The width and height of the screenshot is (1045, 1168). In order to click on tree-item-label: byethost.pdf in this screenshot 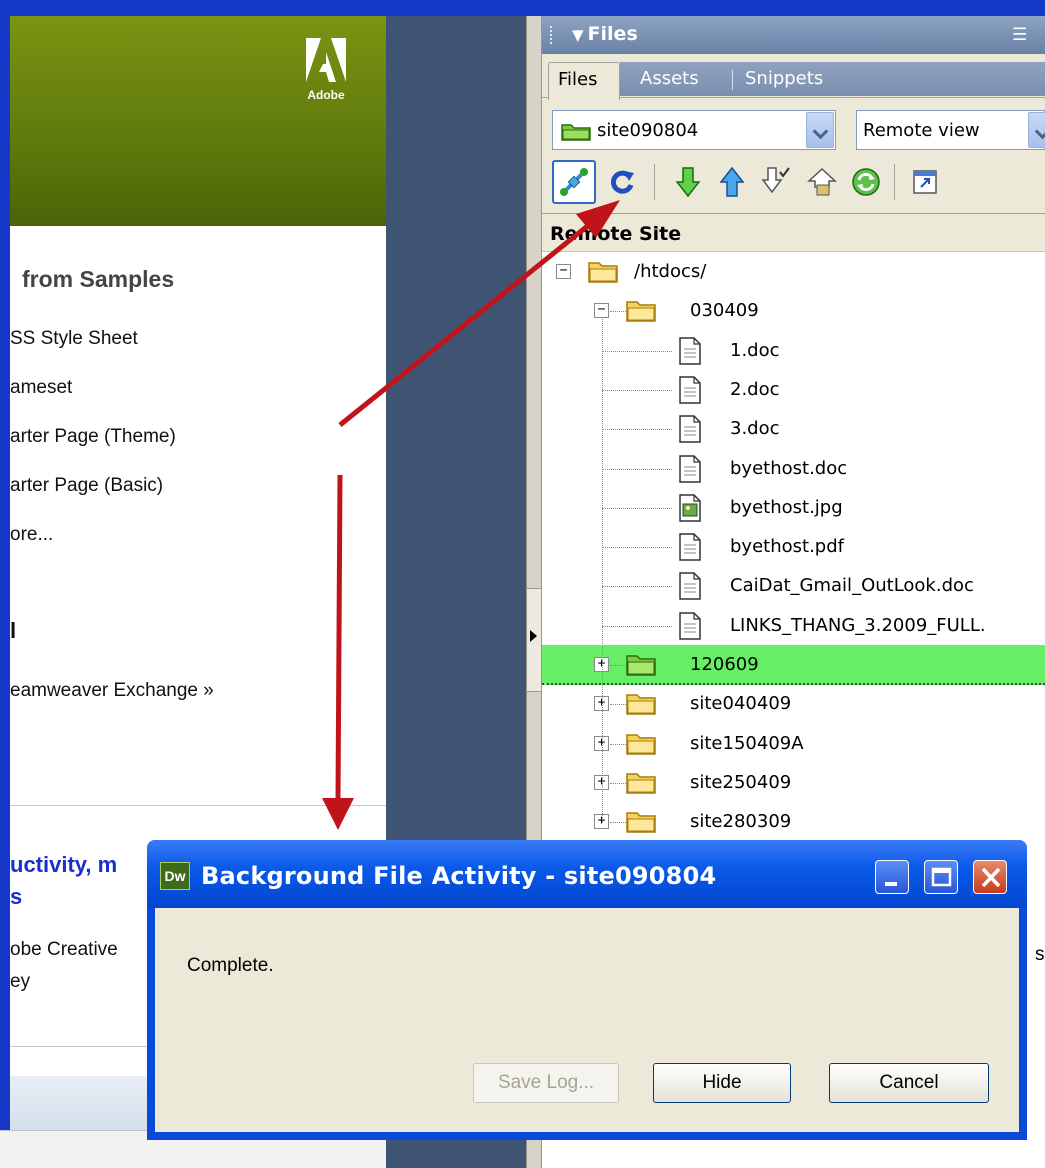, I will do `click(787, 547)`.